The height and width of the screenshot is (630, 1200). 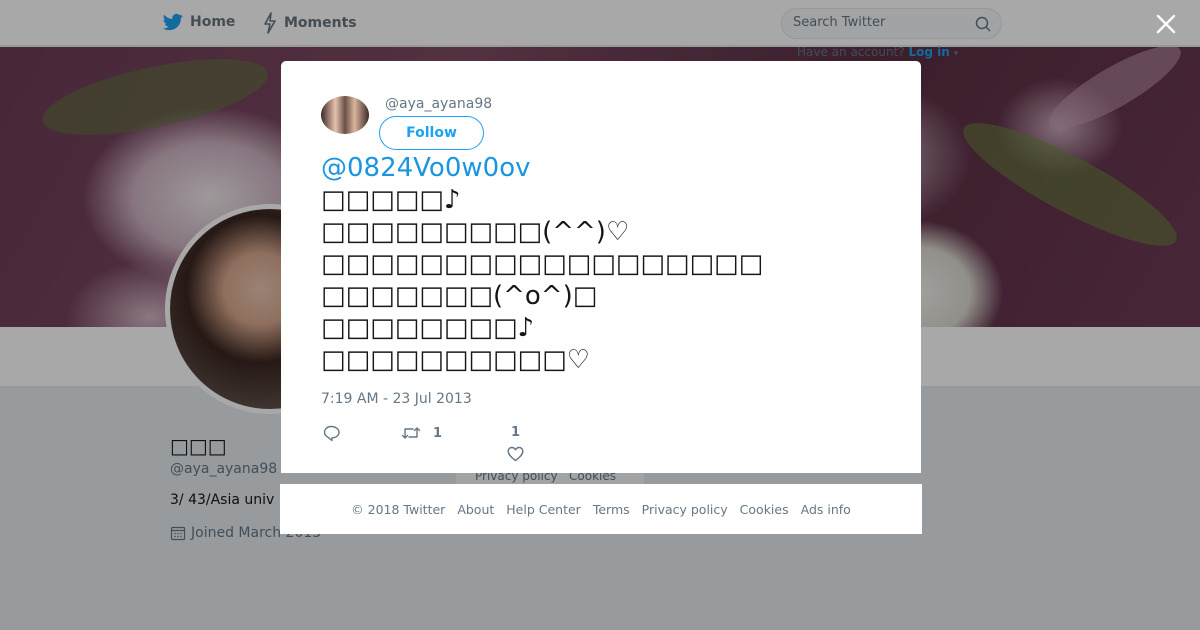 I want to click on reply-button, so click(x=332, y=433).